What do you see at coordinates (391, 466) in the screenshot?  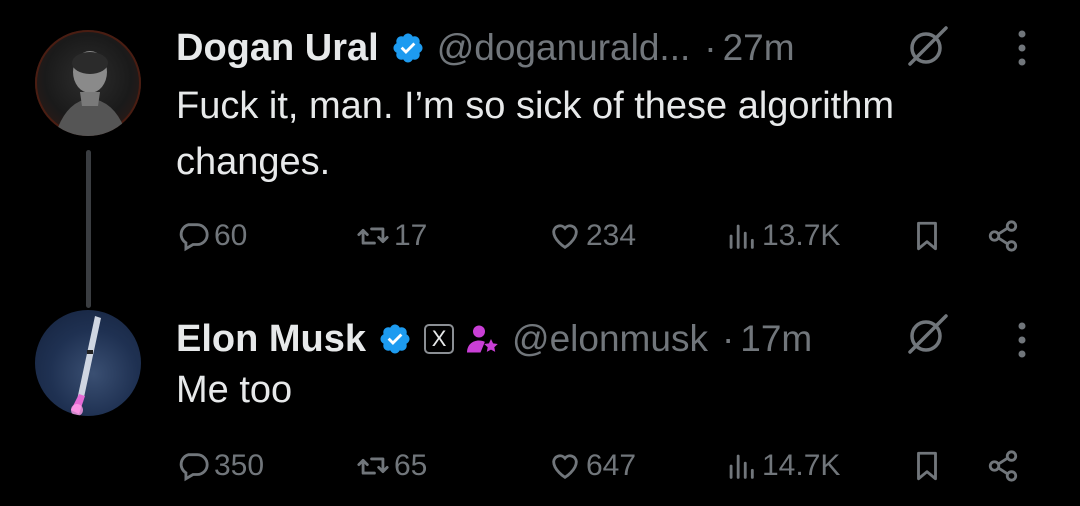 I see `repost-button: 65` at bounding box center [391, 466].